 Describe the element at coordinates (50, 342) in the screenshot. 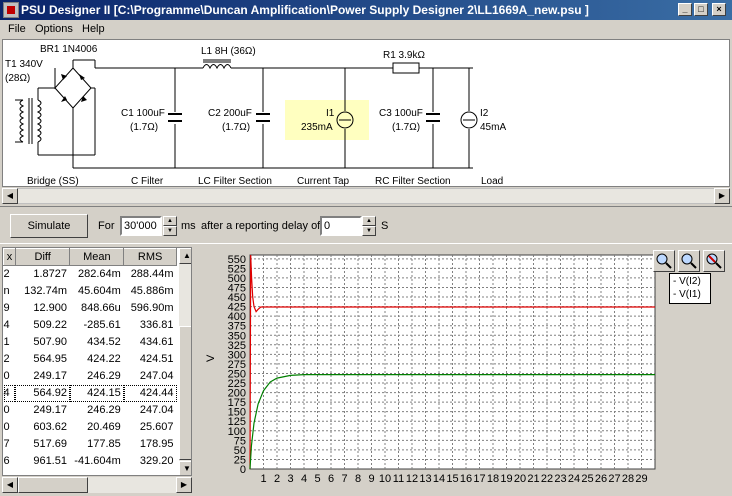

I see `table-cell: 507.90` at that location.